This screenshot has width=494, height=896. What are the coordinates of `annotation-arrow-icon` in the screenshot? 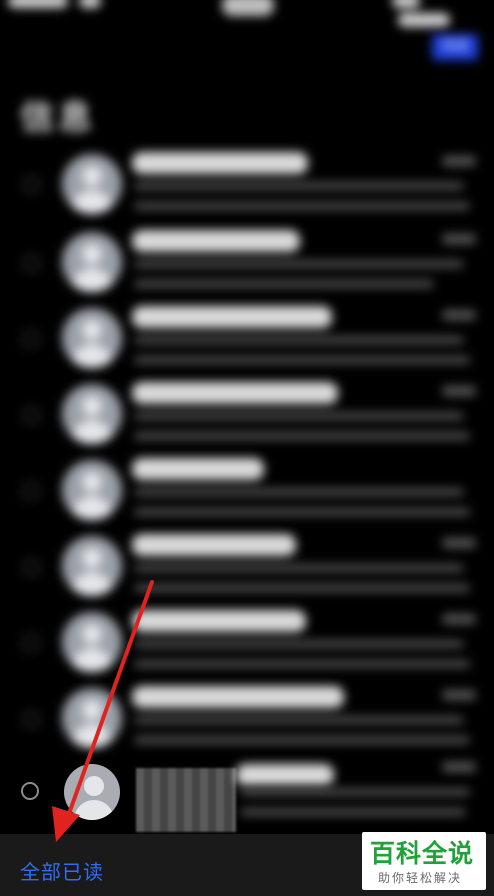 It's located at (103, 711).